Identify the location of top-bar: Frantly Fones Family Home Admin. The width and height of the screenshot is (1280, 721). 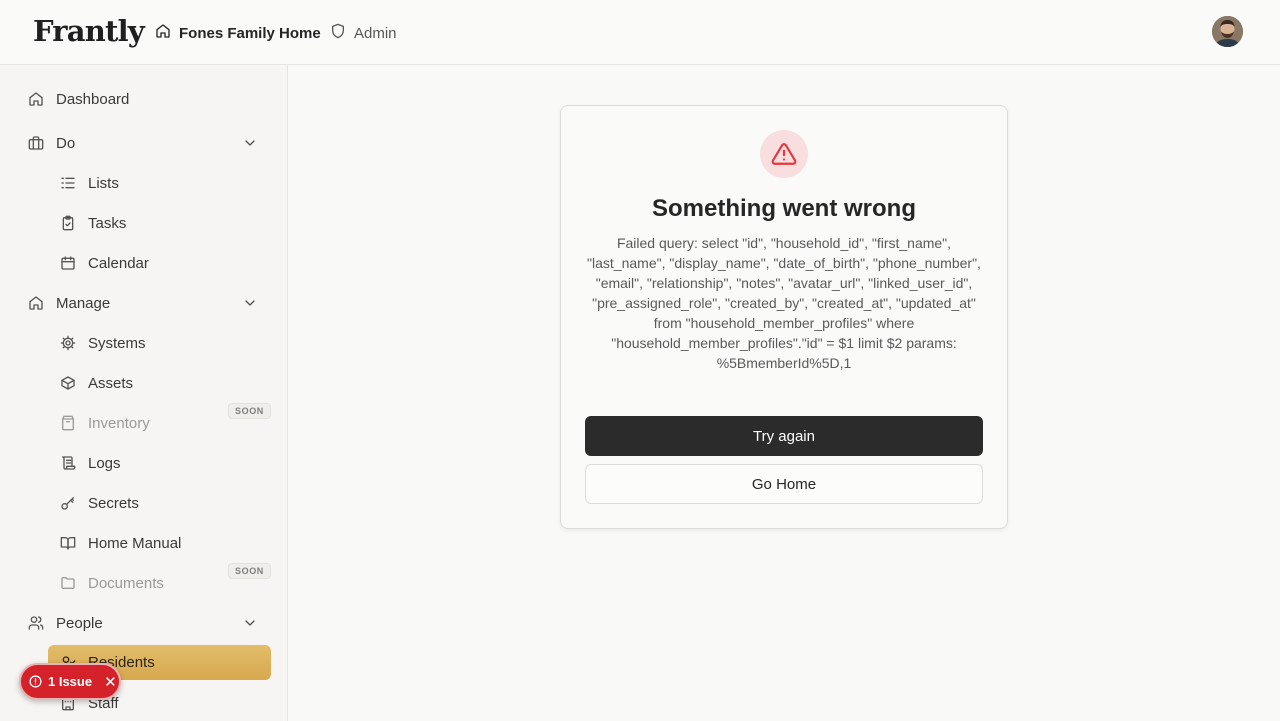
(640, 32).